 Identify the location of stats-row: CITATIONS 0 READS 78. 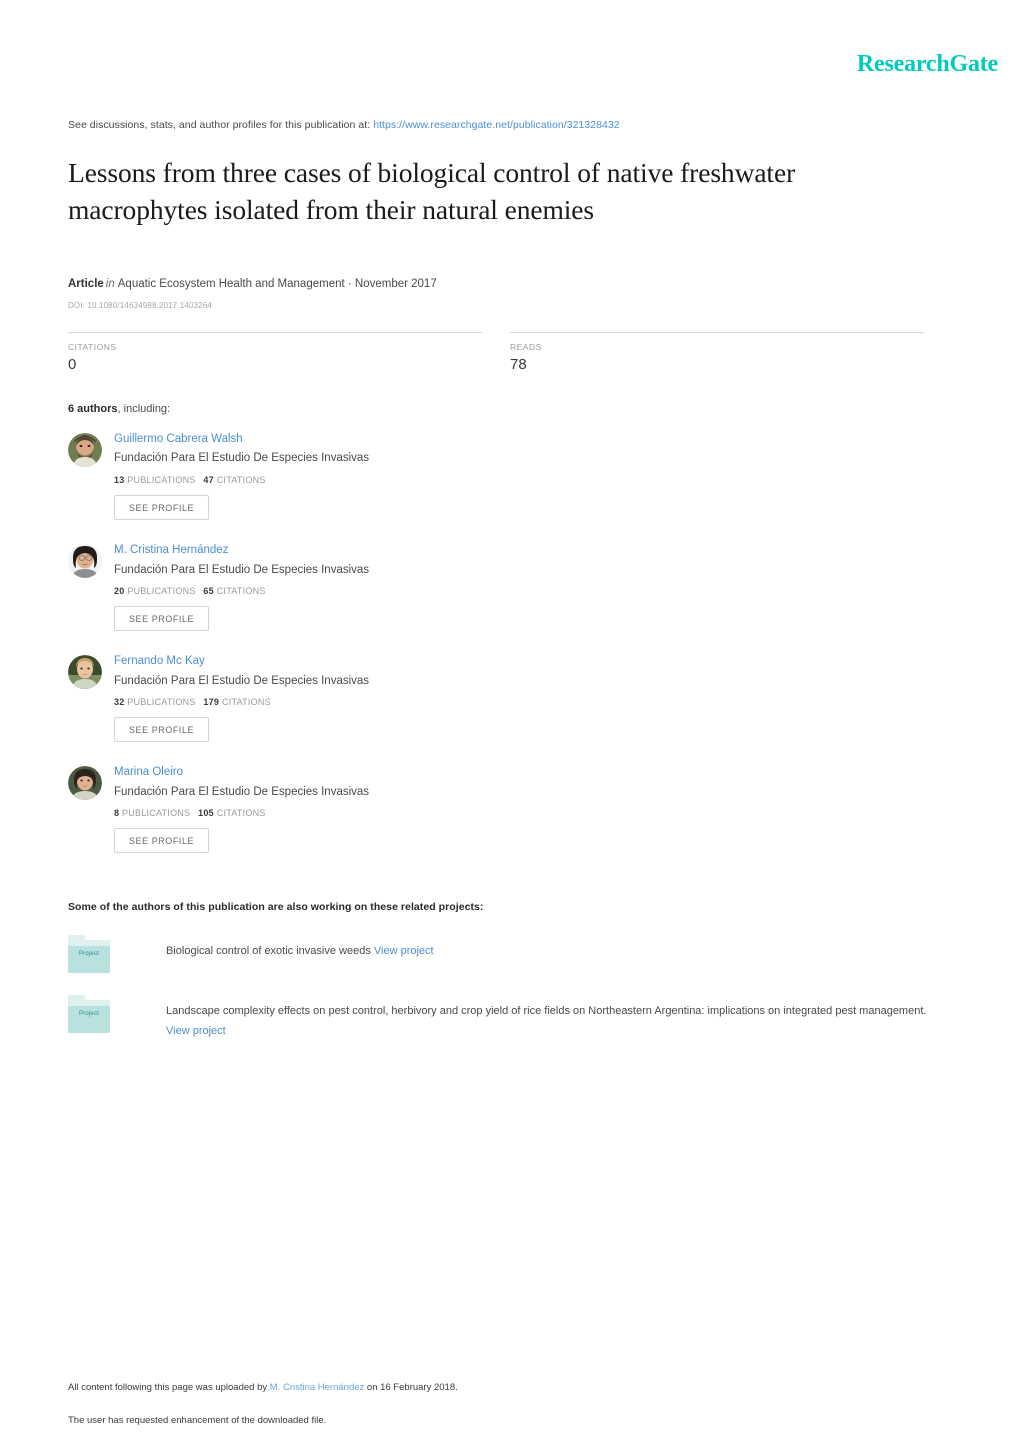
(510, 353).